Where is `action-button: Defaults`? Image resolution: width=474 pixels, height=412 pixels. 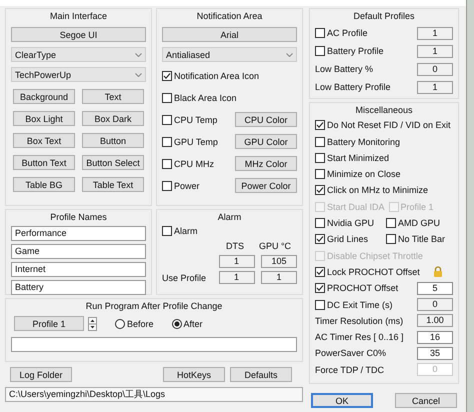
action-button: Defaults is located at coordinates (261, 374).